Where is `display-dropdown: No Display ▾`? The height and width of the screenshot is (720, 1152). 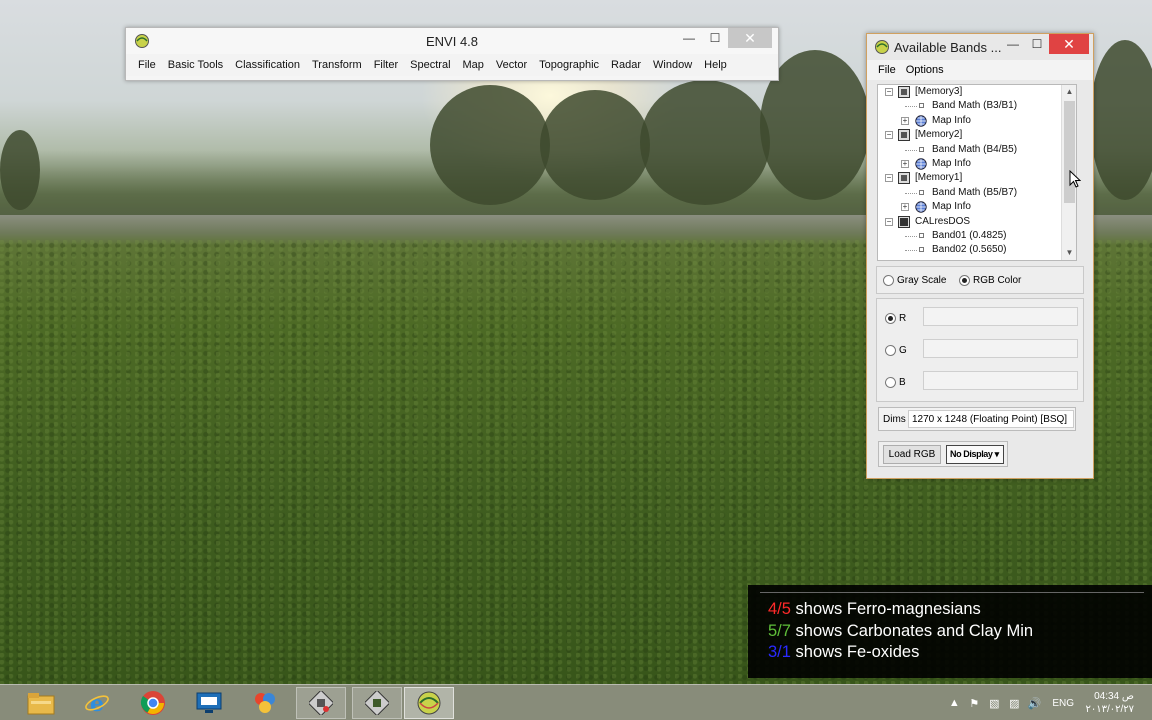 display-dropdown: No Display ▾ is located at coordinates (975, 454).